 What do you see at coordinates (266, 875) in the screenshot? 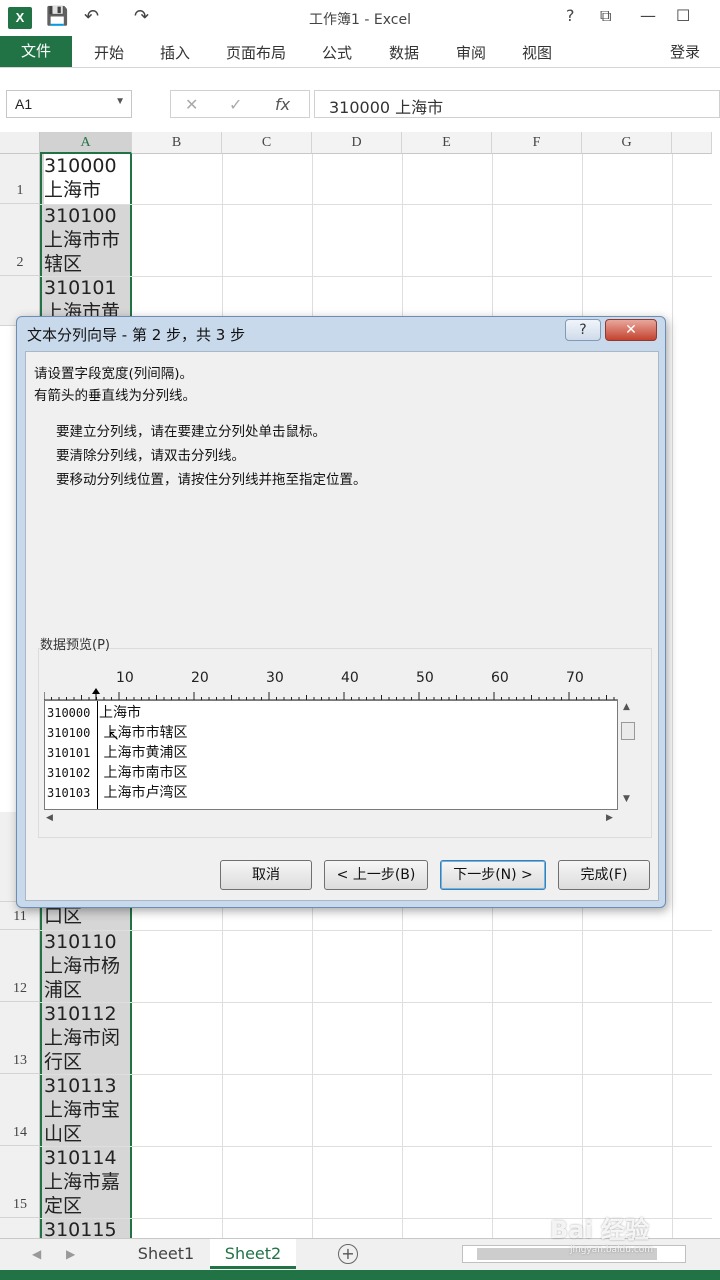
I see `cancel-button: 取消` at bounding box center [266, 875].